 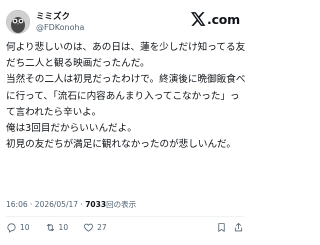 What do you see at coordinates (11, 228) in the screenshot?
I see `reply-icon` at bounding box center [11, 228].